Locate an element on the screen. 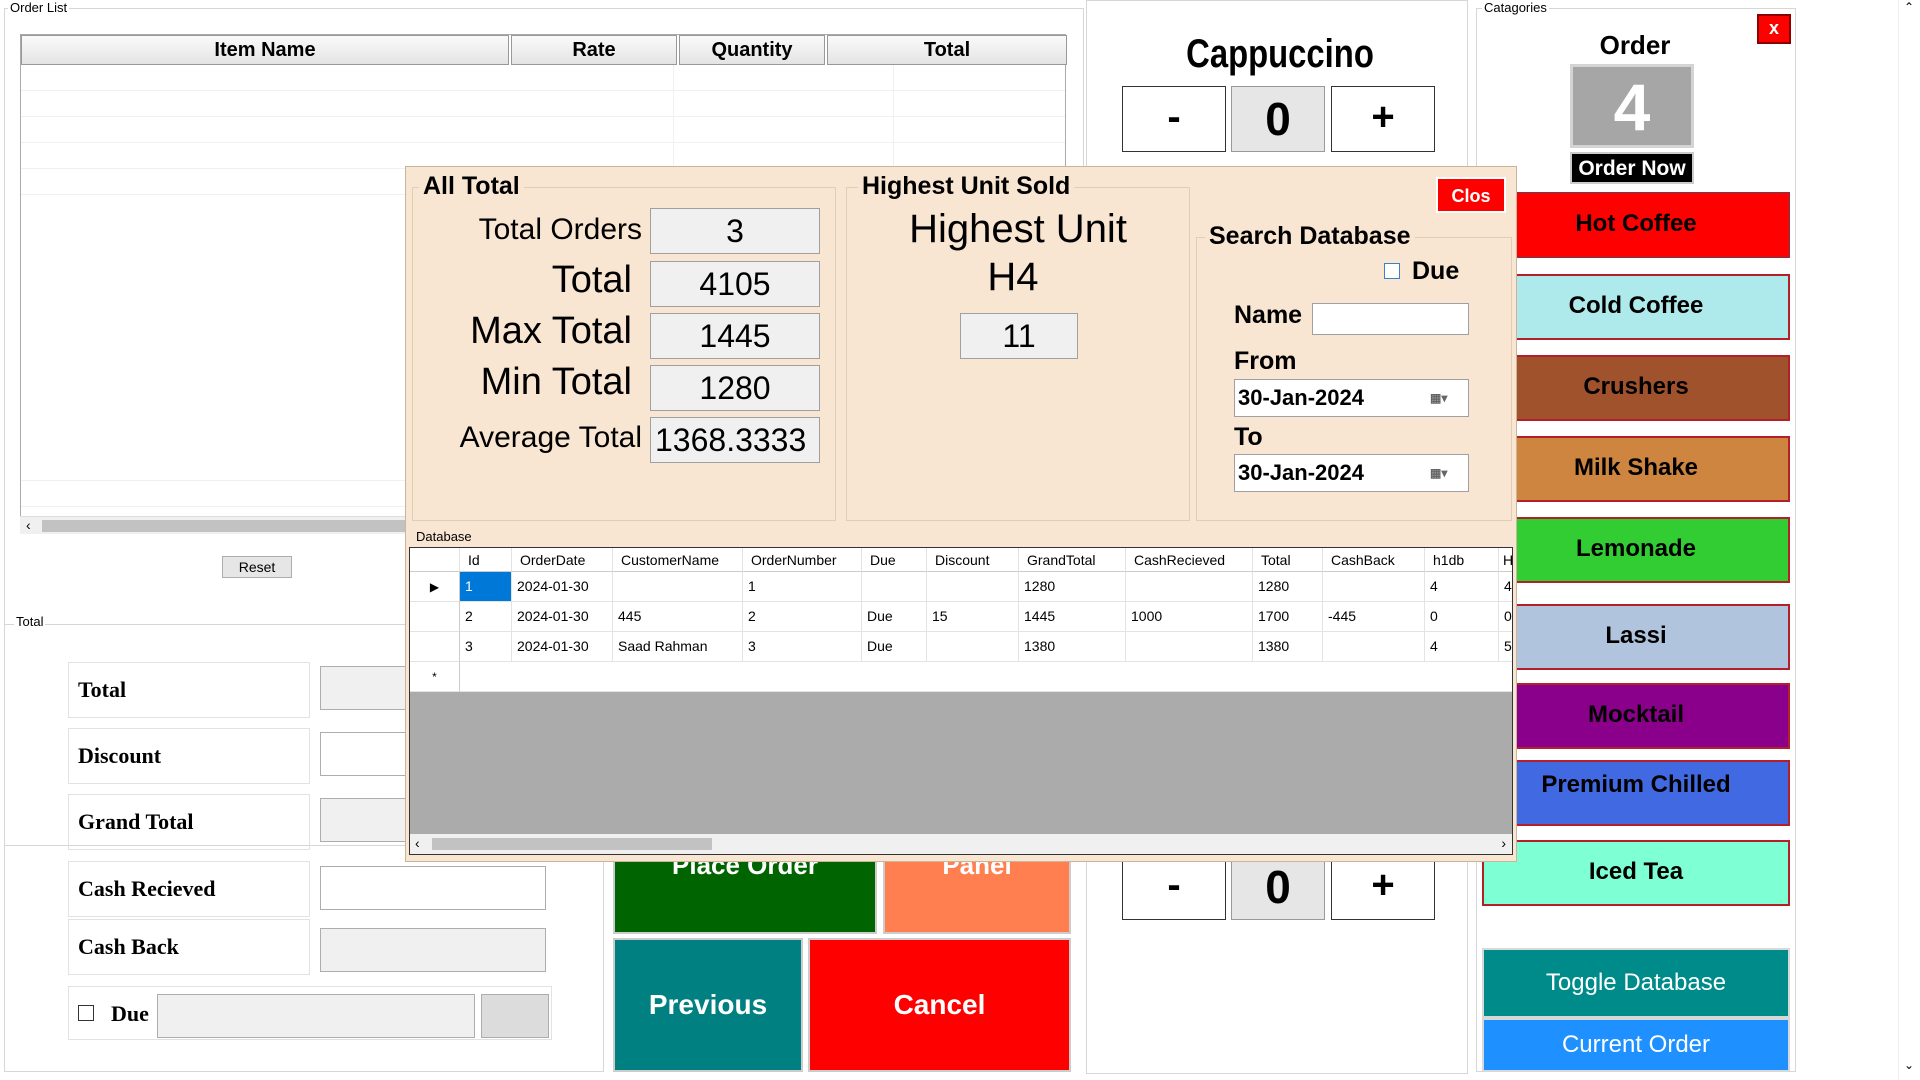  grid-col-discount: Discount is located at coordinates (973, 560).